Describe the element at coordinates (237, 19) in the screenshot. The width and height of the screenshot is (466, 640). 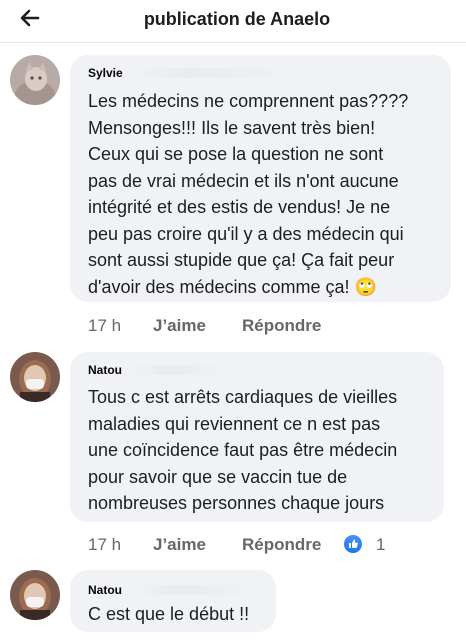
I see `page-title: publication de Anaelo` at that location.